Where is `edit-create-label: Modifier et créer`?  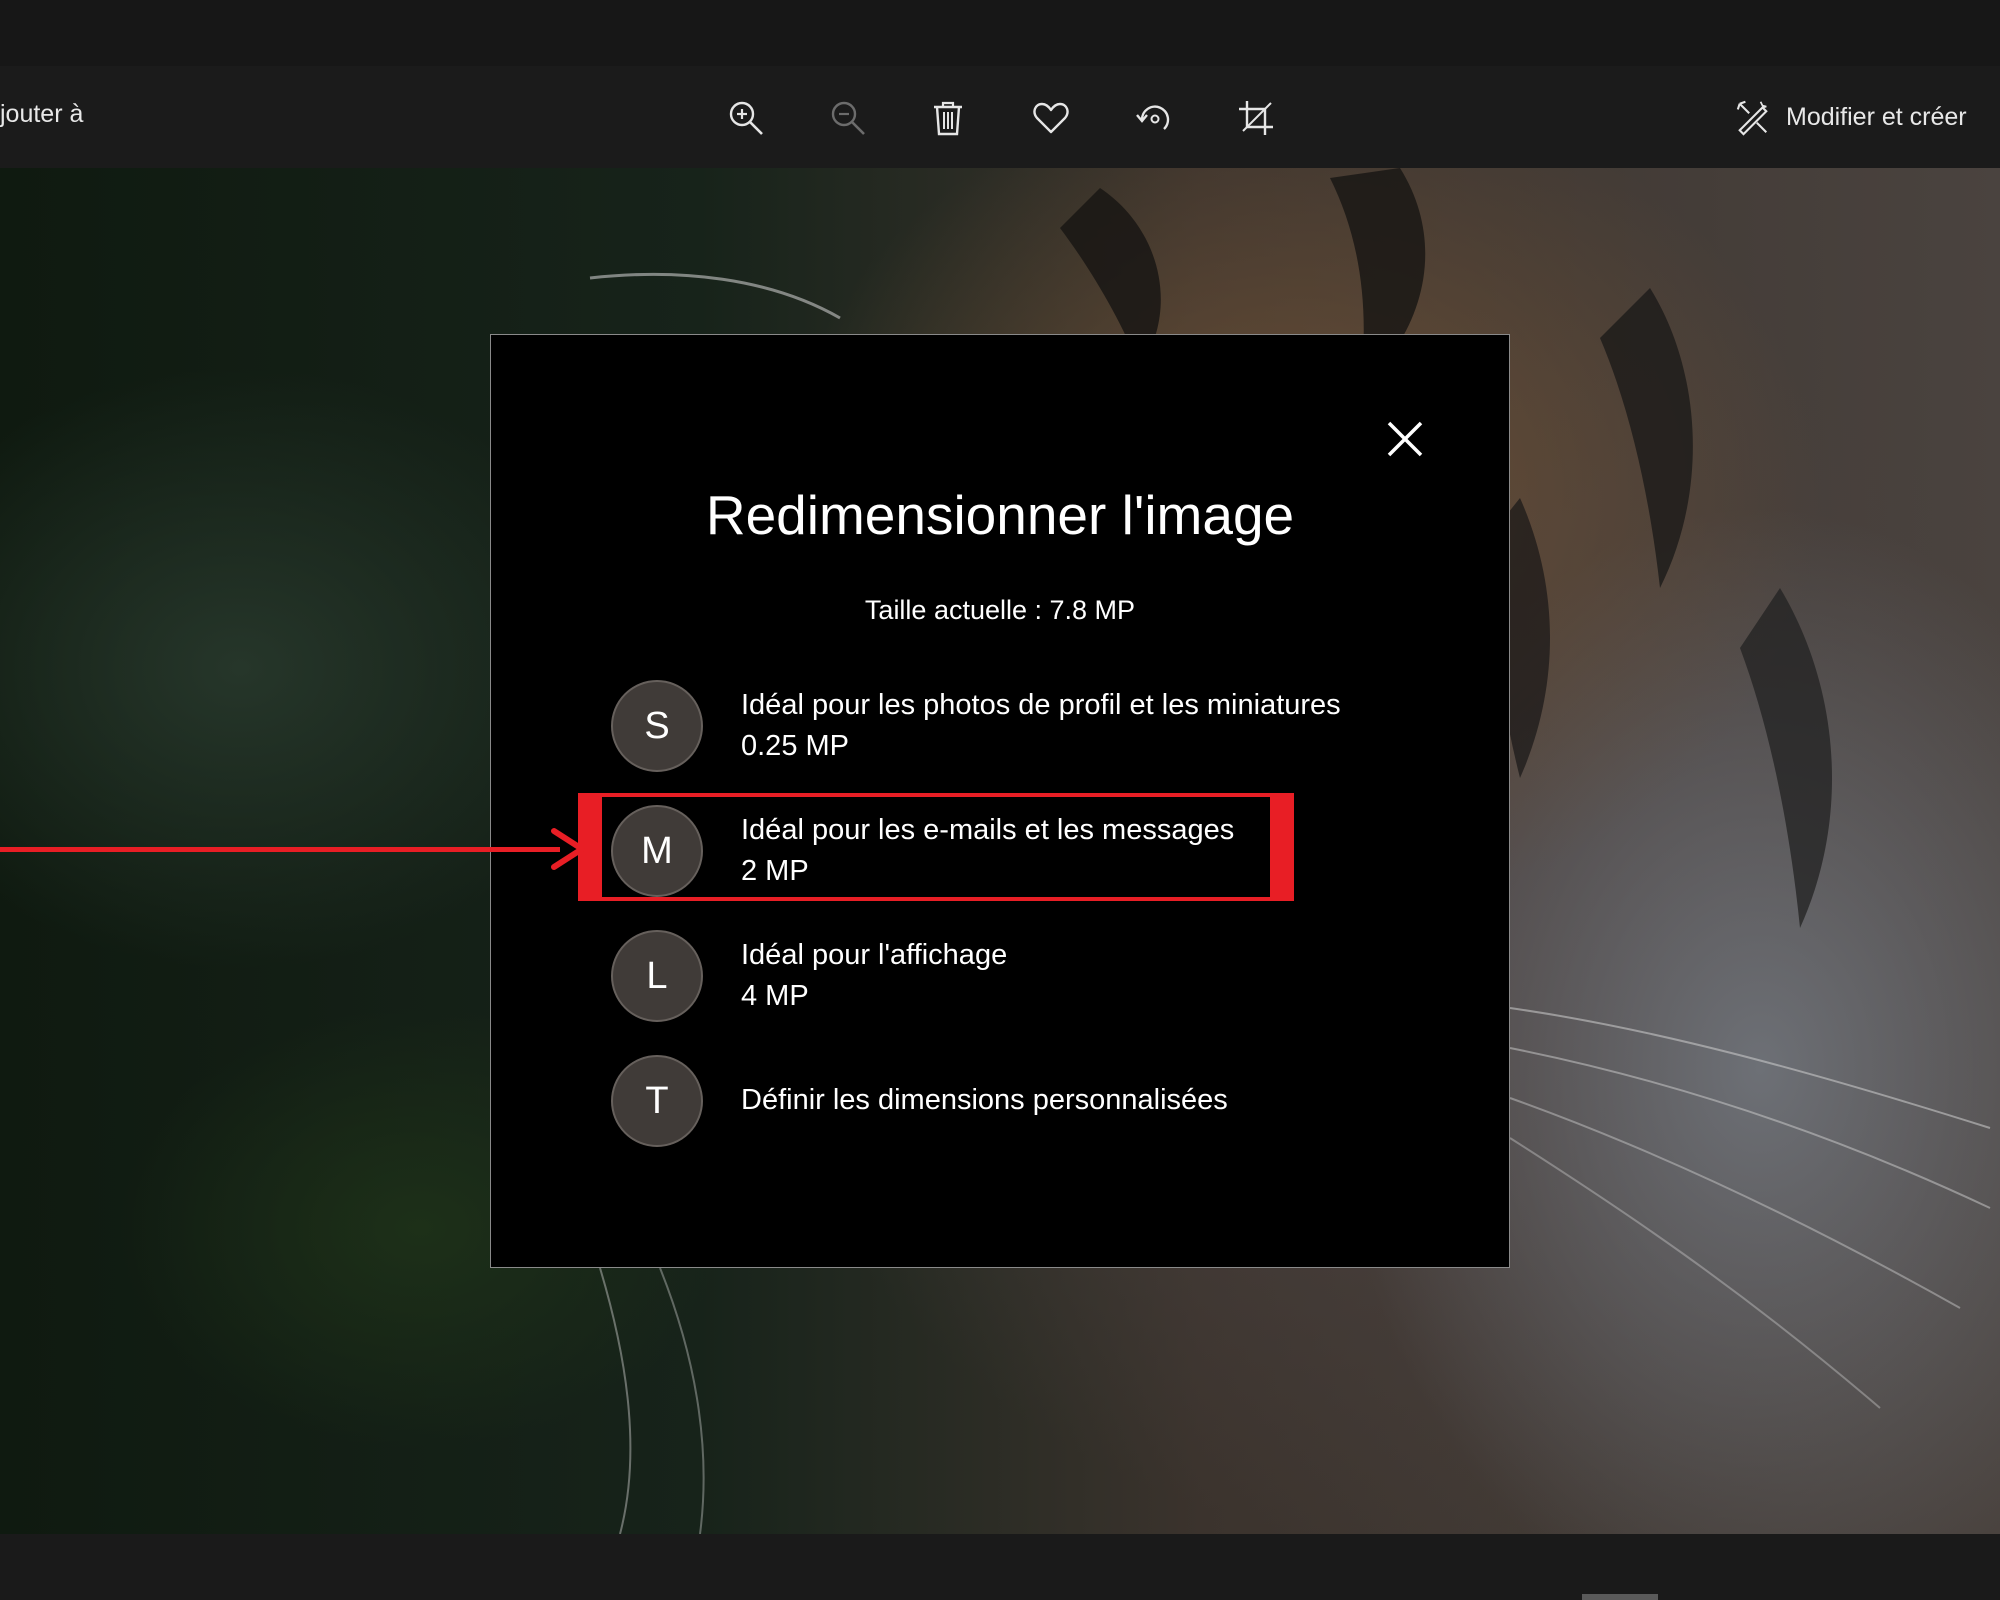
edit-create-label: Modifier et créer is located at coordinates (1876, 116).